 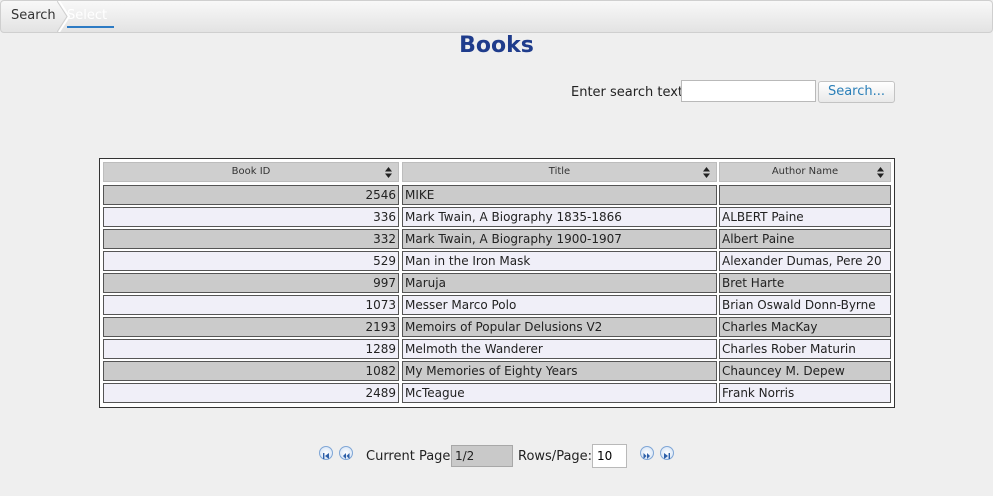 I want to click on table-cell-book-id: 2546, so click(x=251, y=195).